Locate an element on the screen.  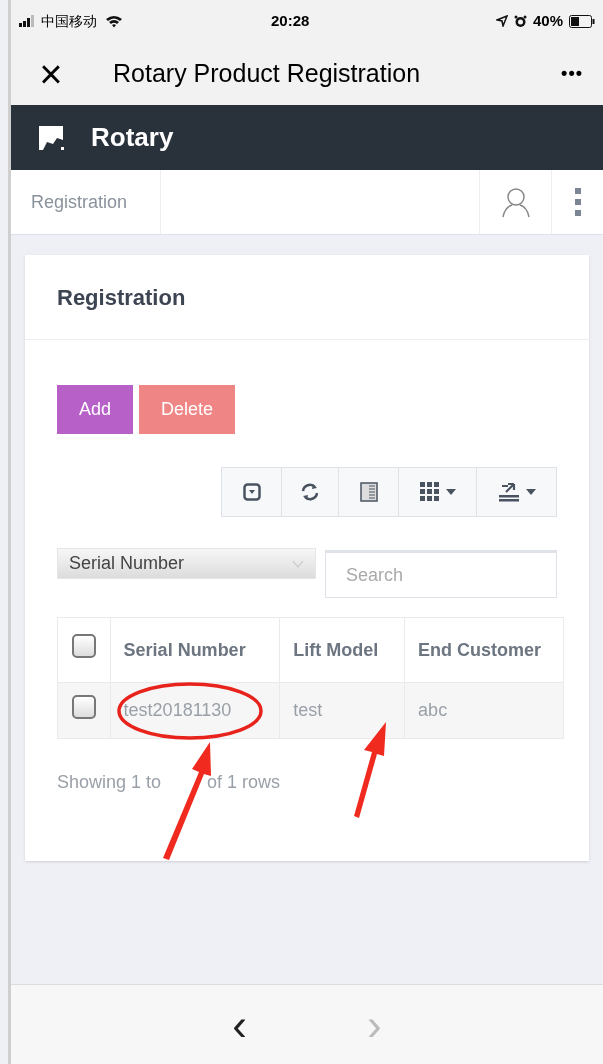
refresh-button is located at coordinates (310, 492).